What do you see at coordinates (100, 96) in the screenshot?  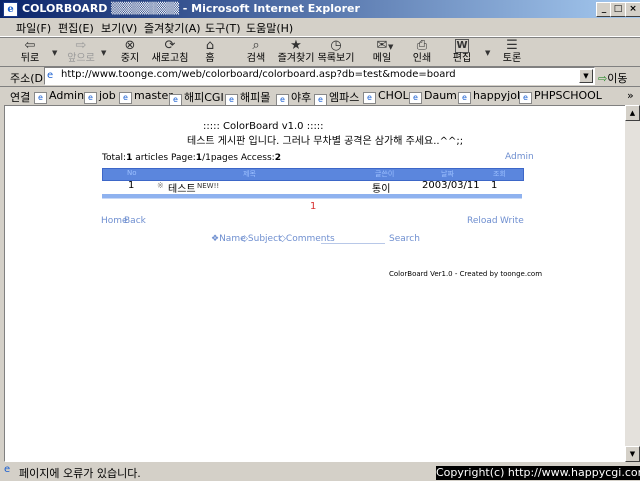 I see `link-job: e job` at bounding box center [100, 96].